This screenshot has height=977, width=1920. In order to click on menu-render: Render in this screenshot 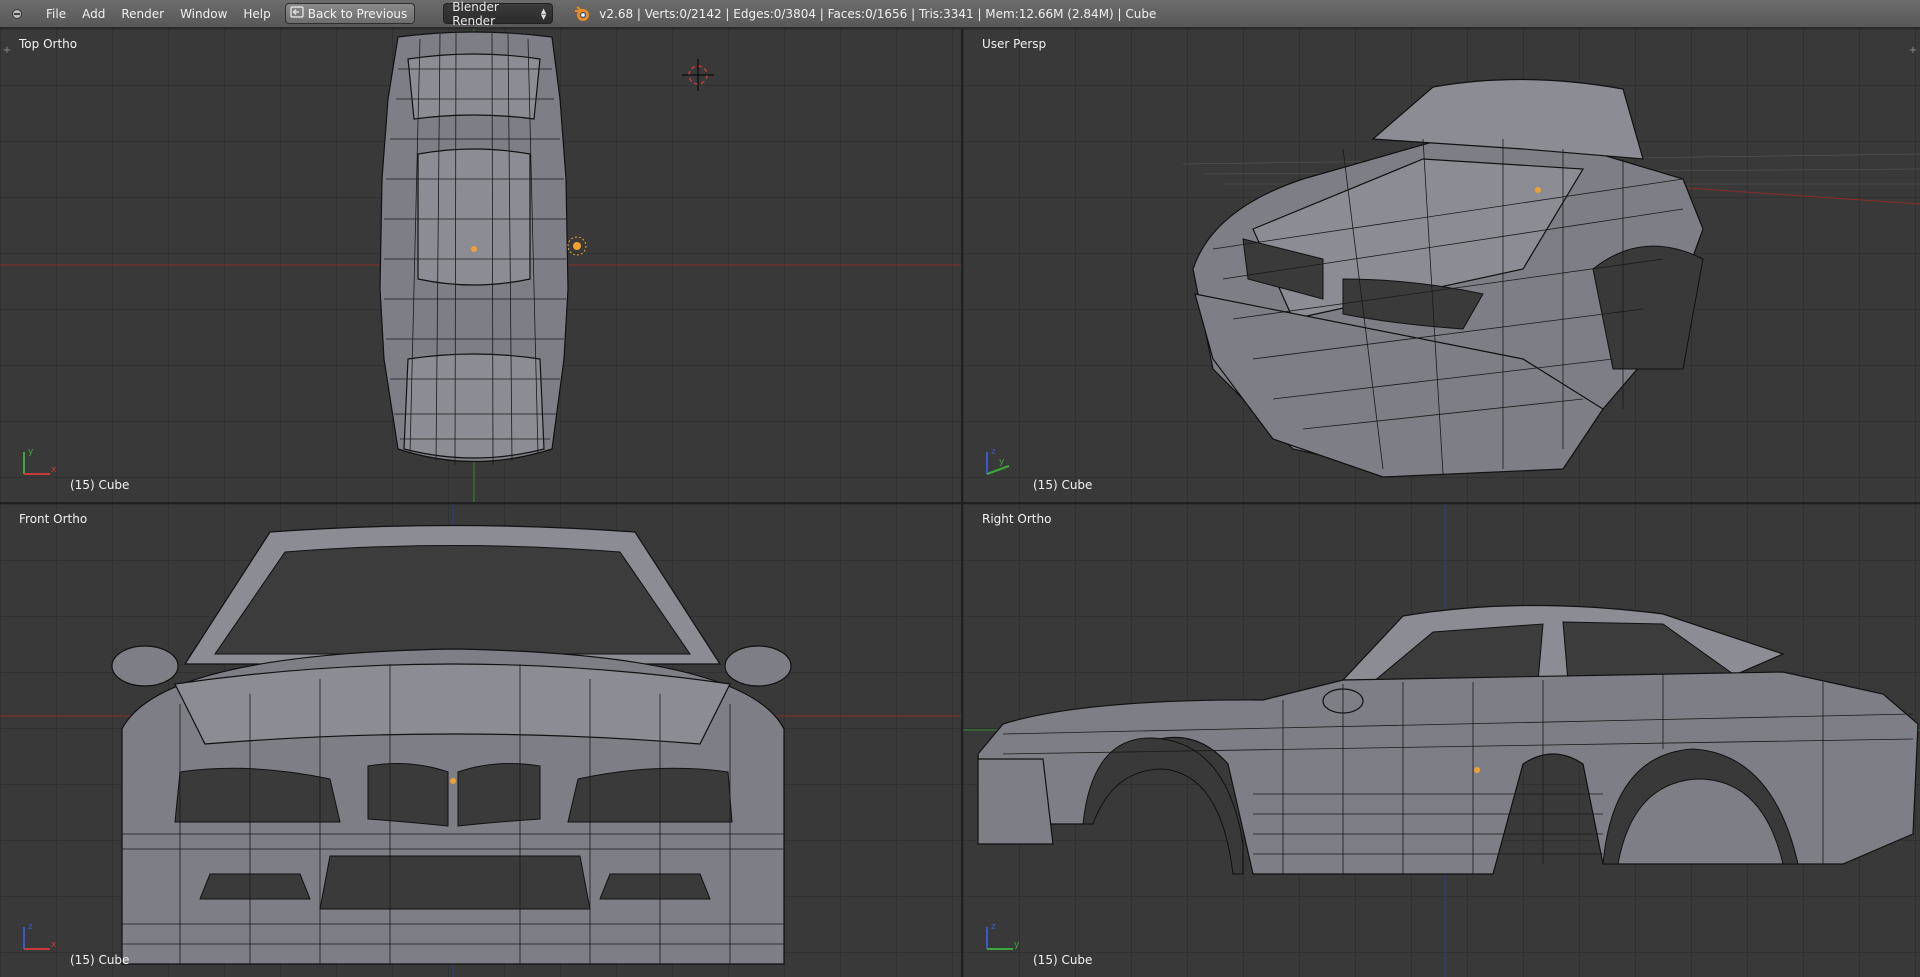, I will do `click(142, 14)`.